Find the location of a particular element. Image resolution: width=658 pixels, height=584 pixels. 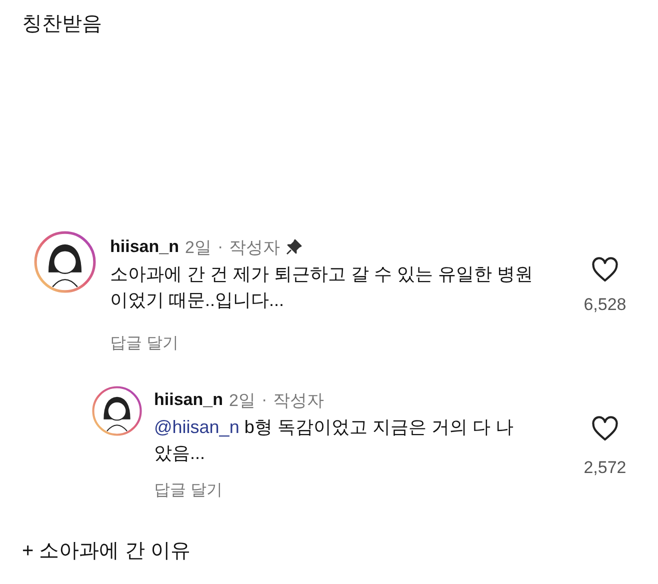

post-caption-text: 칭찬받음 is located at coordinates (62, 24).